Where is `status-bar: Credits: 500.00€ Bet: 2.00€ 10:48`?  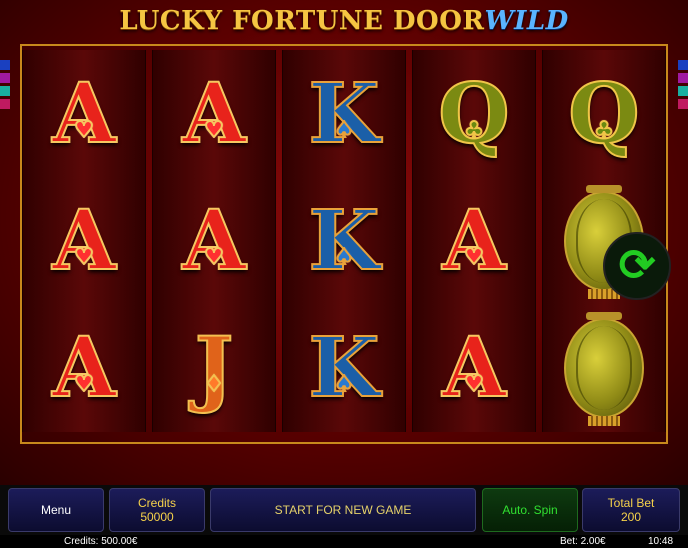
status-bar: Credits: 500.00€ Bet: 2.00€ 10:48 is located at coordinates (344, 541).